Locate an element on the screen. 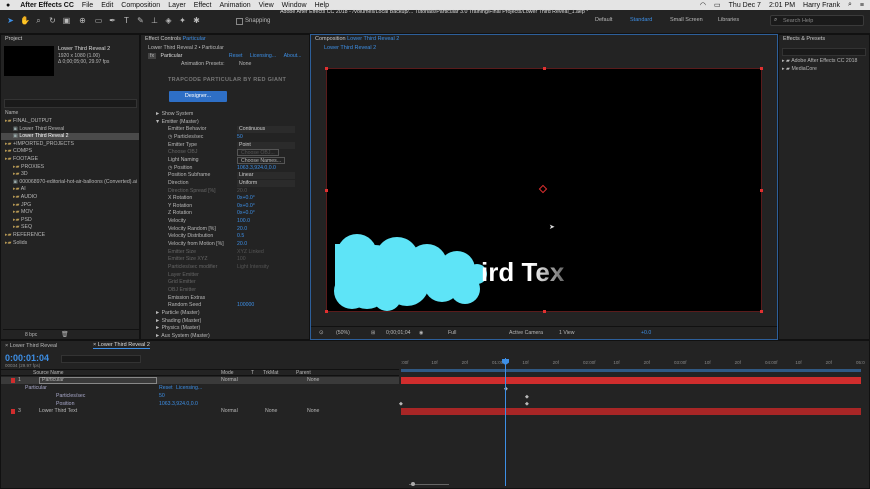 This screenshot has width=870, height=489. type-tool-icon: T is located at coordinates (126, 20).